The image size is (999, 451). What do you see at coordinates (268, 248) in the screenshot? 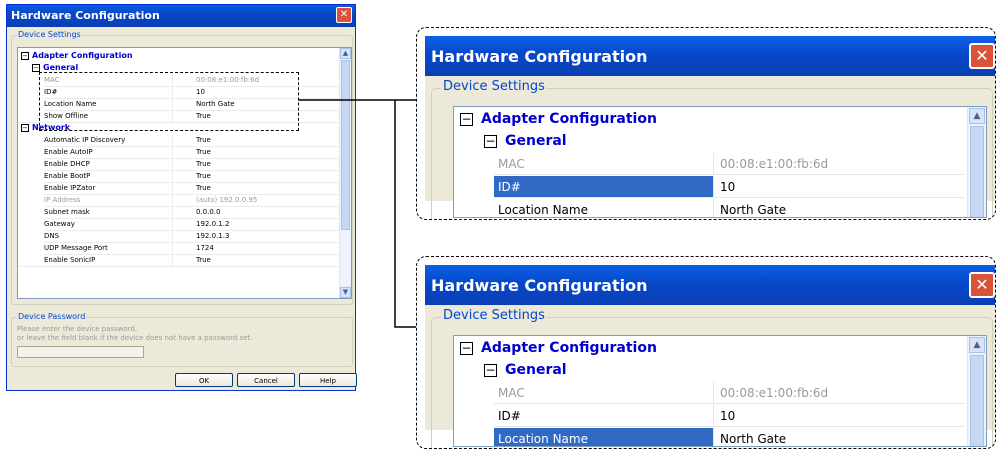
I see `property-value: 1724` at bounding box center [268, 248].